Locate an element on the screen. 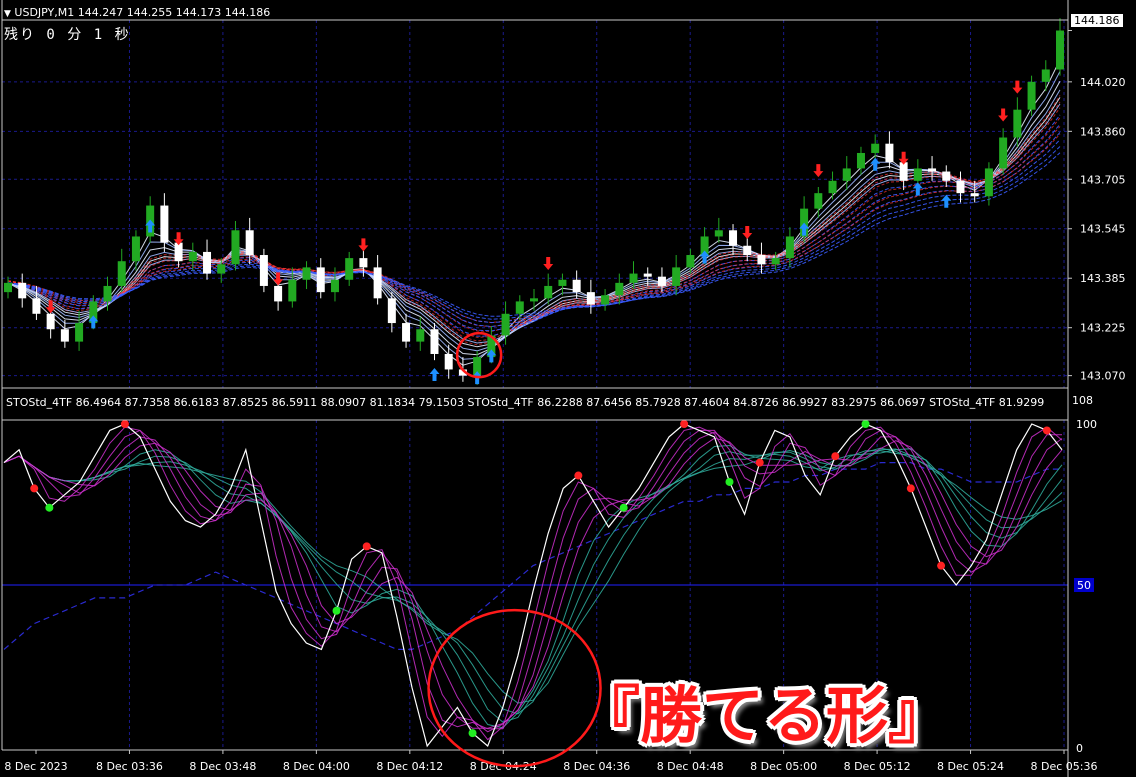 This screenshot has width=1136, height=777. time-tick-label: 8 Dec 05:24 is located at coordinates (970, 766).